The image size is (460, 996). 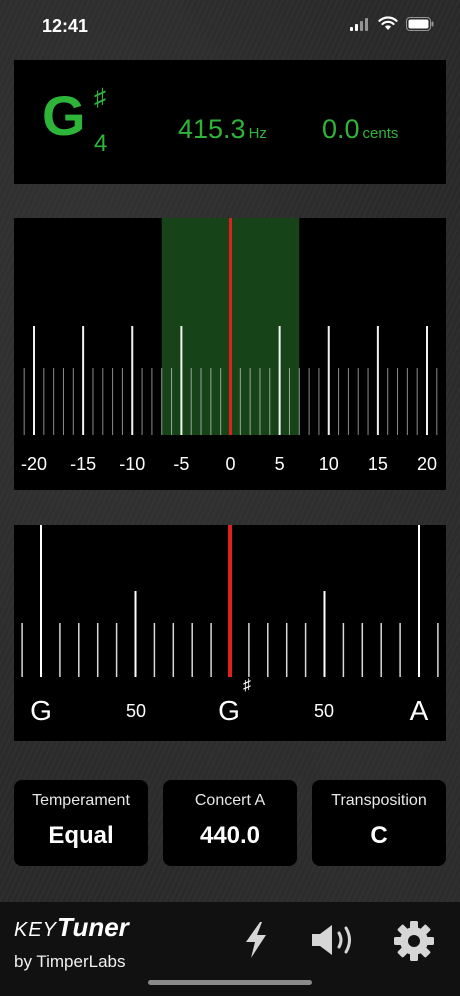 What do you see at coordinates (36, 930) in the screenshot?
I see `logo-key: KEY` at bounding box center [36, 930].